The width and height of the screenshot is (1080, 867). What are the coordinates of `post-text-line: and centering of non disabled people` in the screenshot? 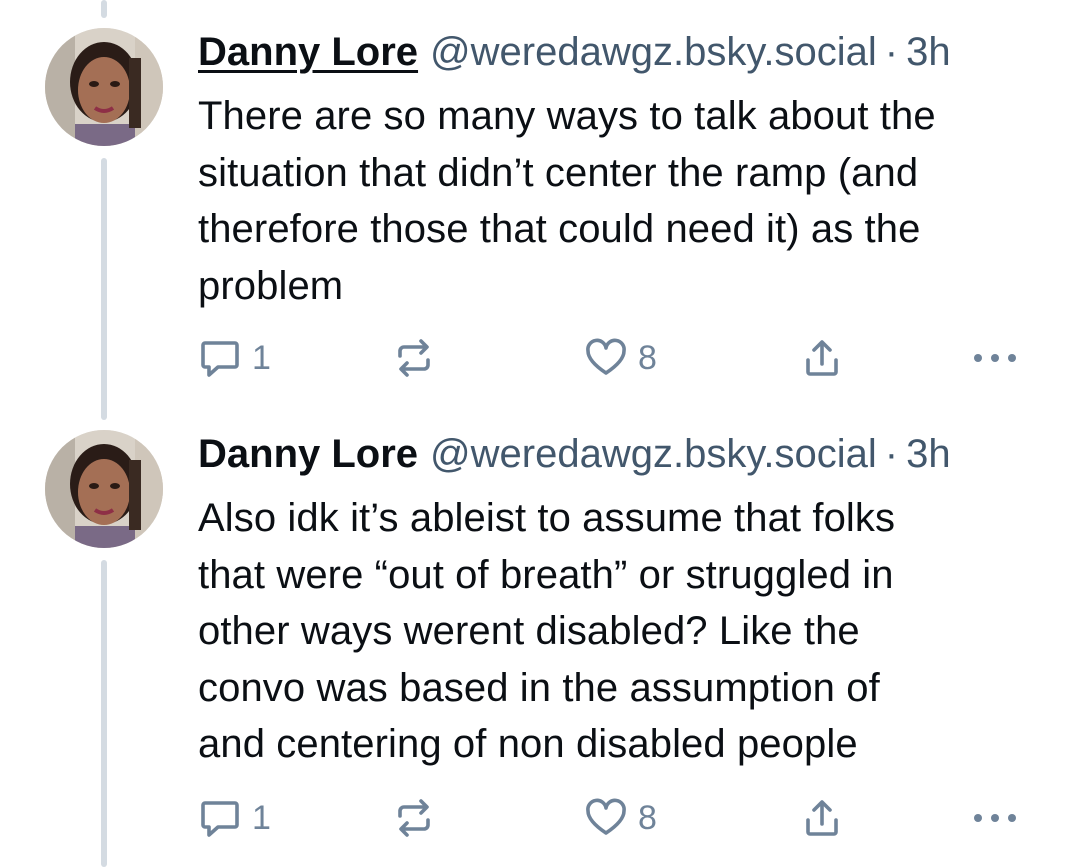 It's located at (528, 744).